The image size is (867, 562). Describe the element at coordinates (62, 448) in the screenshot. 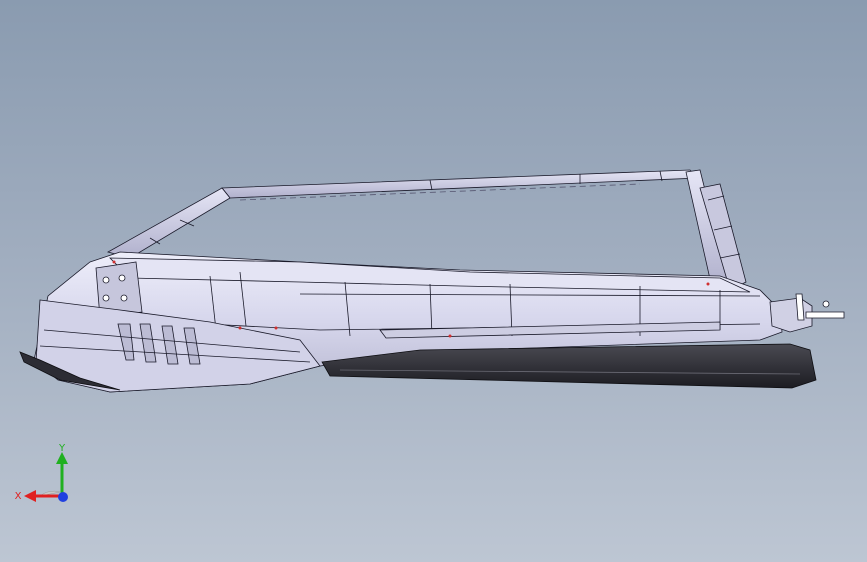

I see `y-axis-label: Y` at that location.